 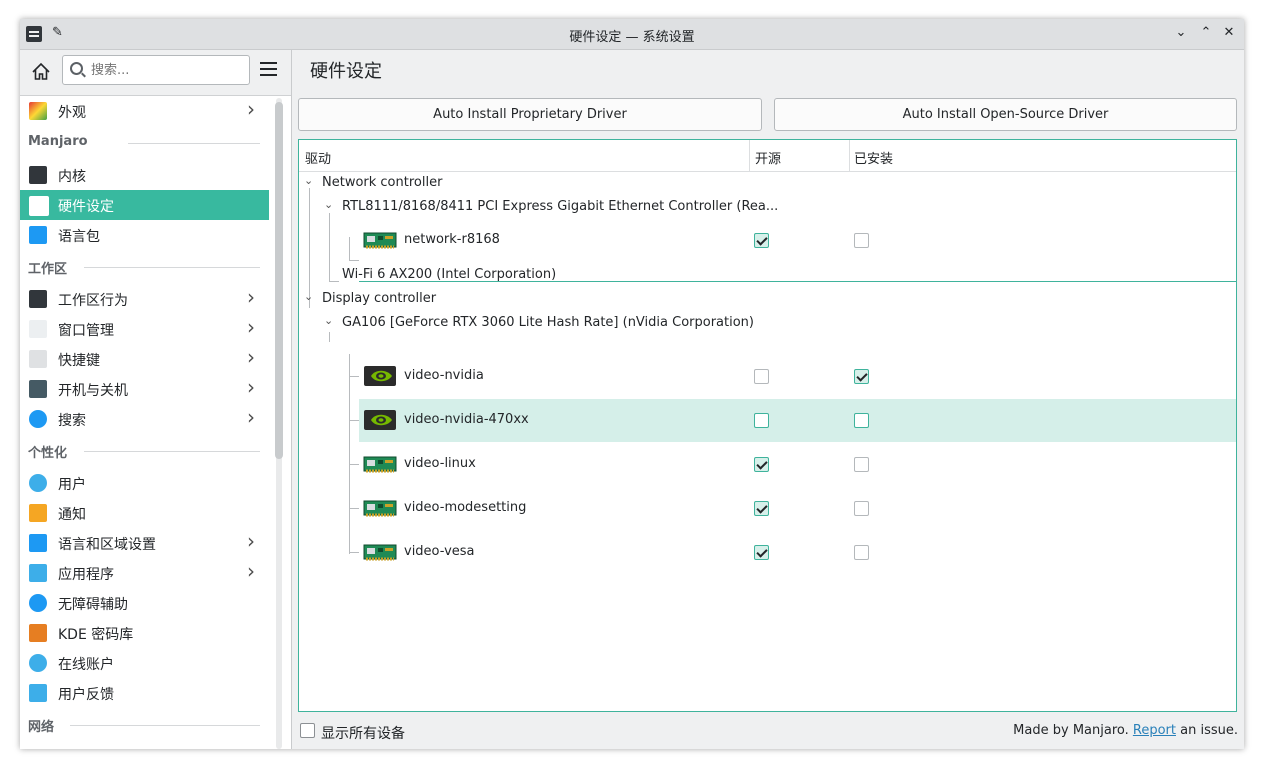 I want to click on sidebar-item-startup-shutdown: 开机与关机 ›, so click(x=144, y=389).